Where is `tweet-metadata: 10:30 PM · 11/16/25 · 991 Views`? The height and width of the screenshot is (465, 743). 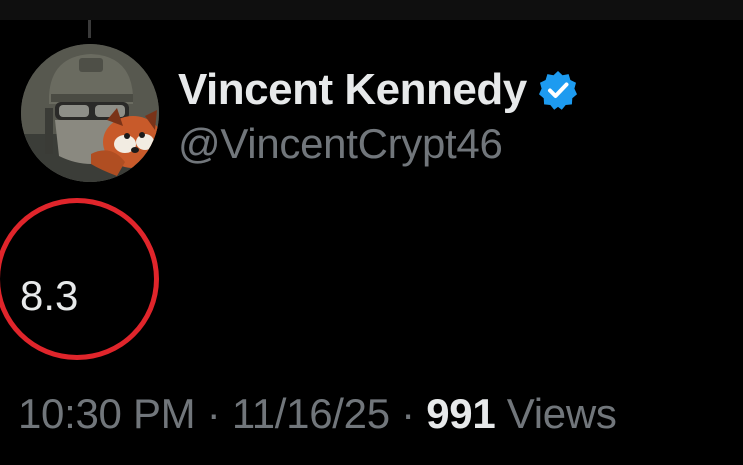 tweet-metadata: 10:30 PM · 11/16/25 · 991 Views is located at coordinates (317, 414).